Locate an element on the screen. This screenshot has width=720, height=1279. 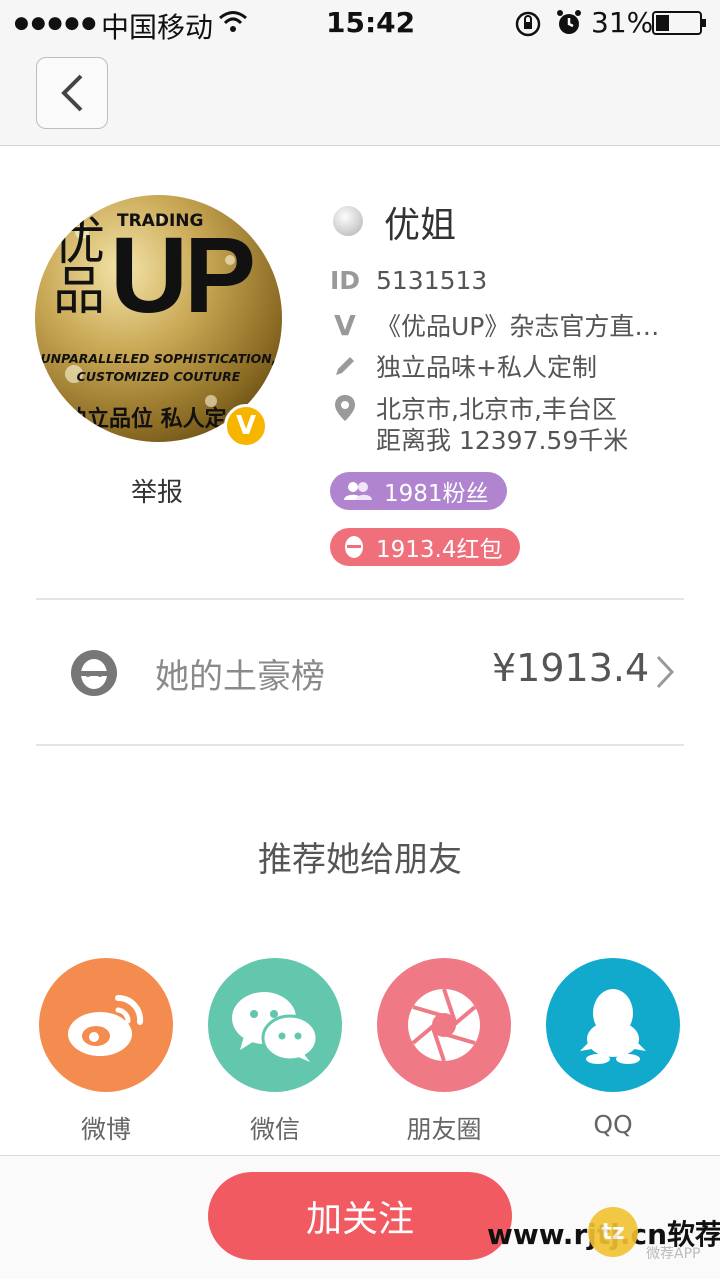
signature-text: 独立品味+私人定制 is located at coordinates (486, 367).